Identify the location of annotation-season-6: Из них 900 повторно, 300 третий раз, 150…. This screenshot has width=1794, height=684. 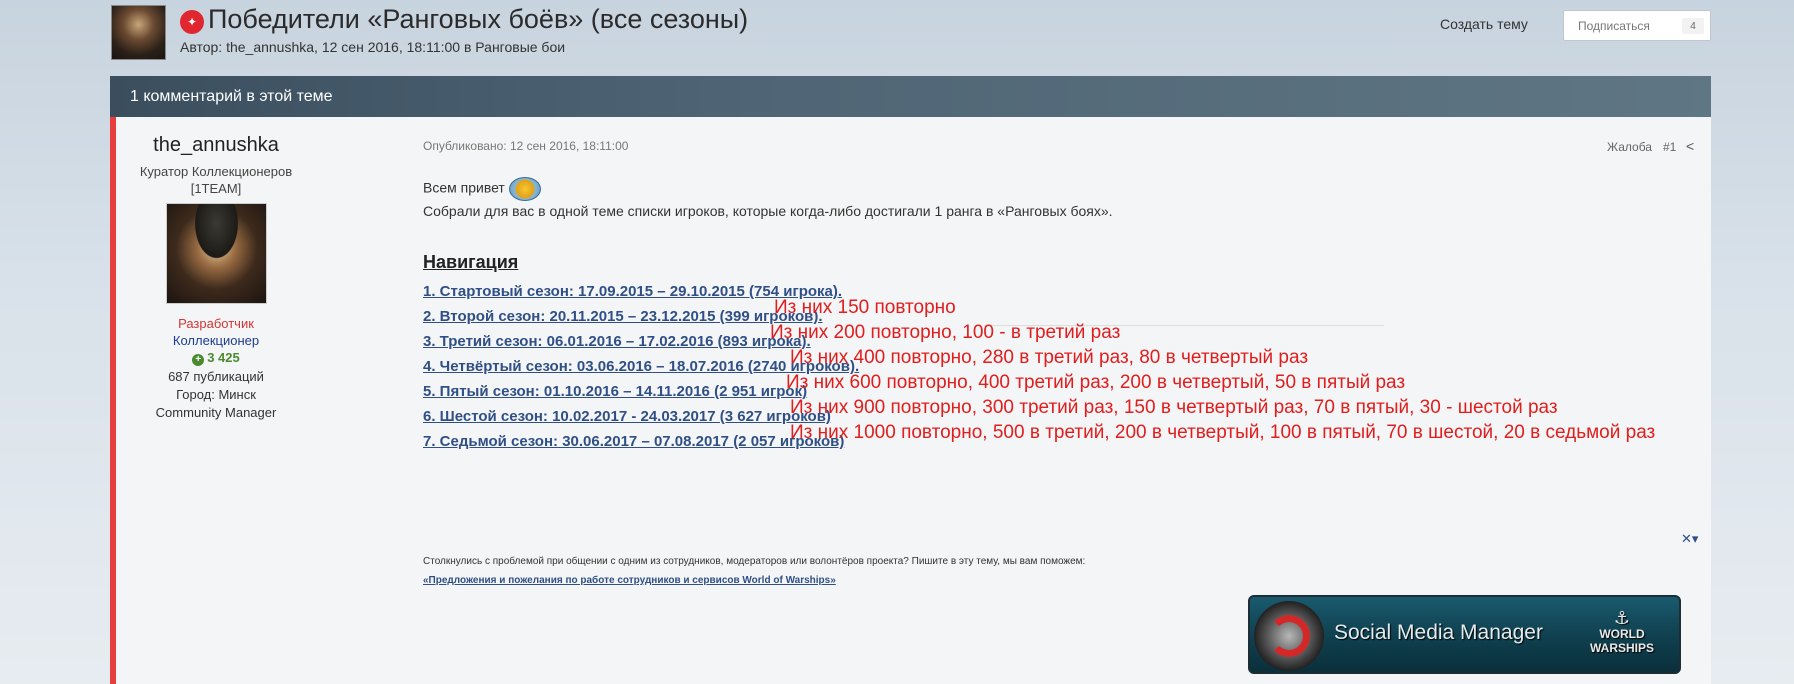
(1174, 407).